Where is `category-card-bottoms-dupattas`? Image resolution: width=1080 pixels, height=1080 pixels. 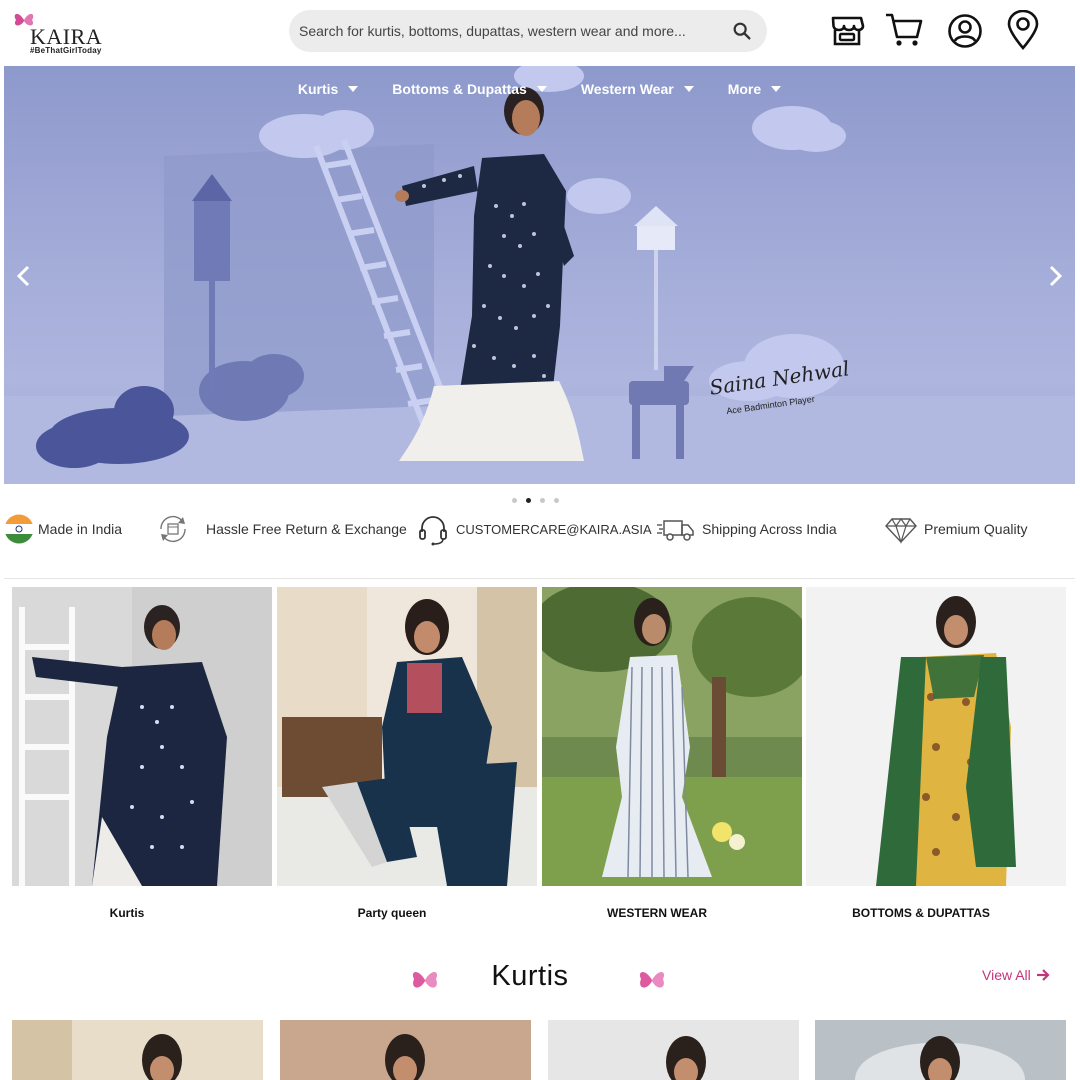
category-card-bottoms-dupattas is located at coordinates (936, 736).